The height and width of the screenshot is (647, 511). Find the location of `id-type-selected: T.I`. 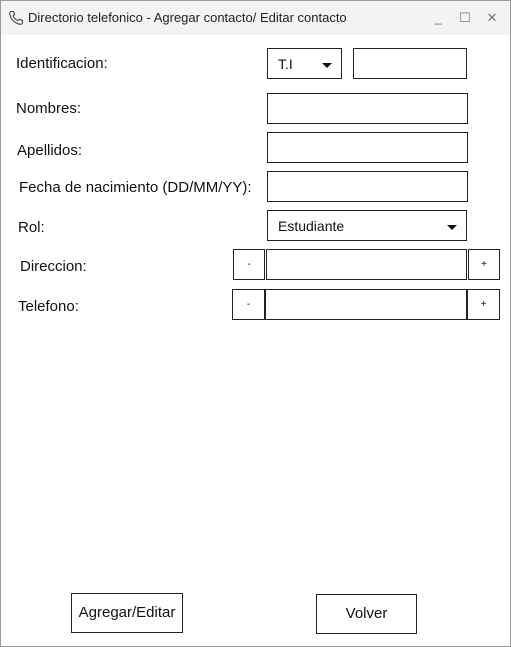

id-type-selected: T.I is located at coordinates (285, 64).